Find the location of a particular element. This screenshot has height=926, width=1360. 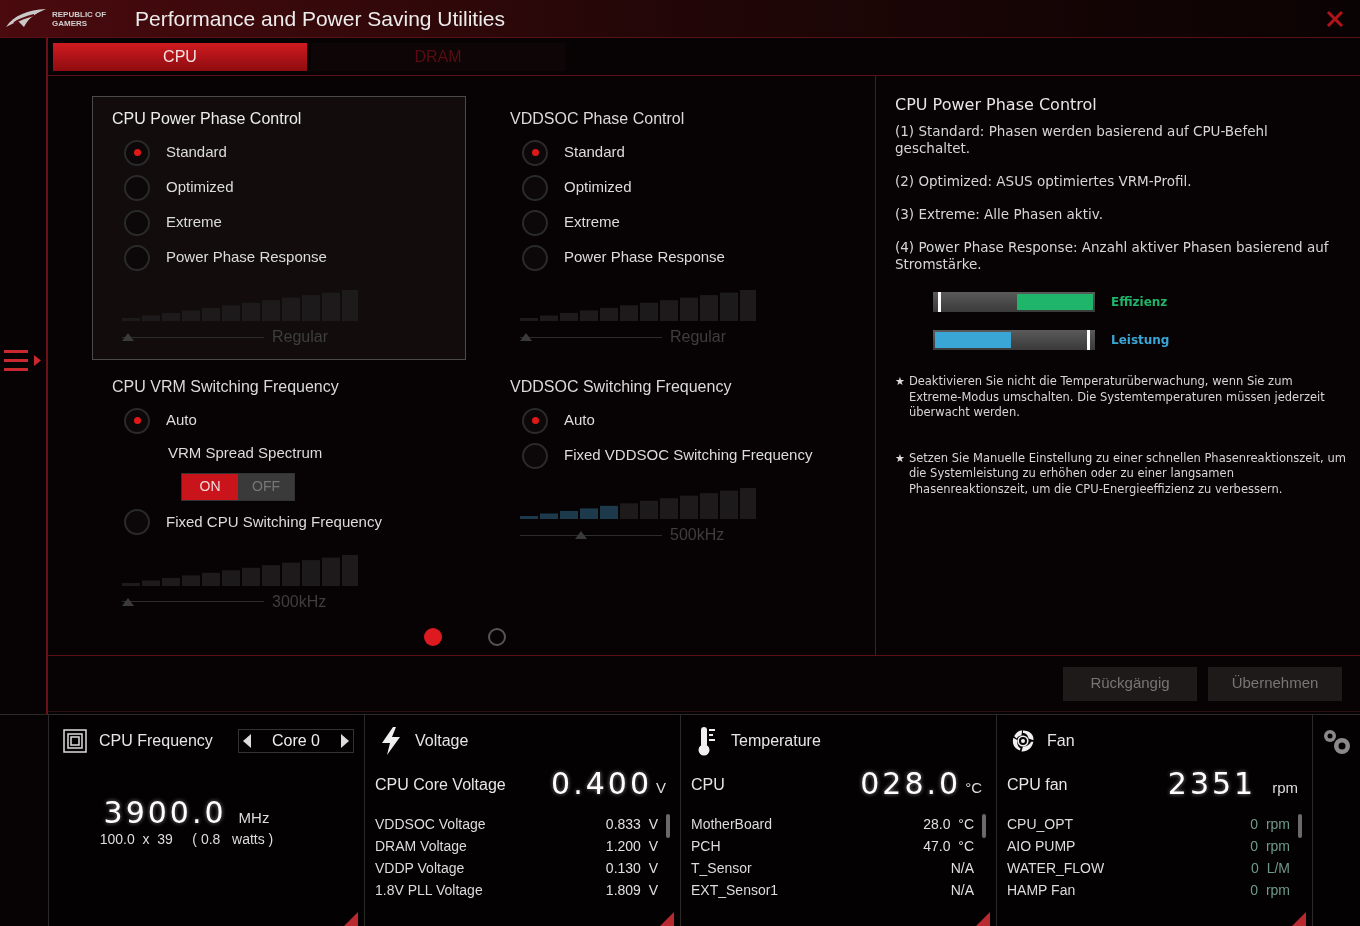

info-paragraph: (4) Power Phase Response: Anzahl aktiver Phasen basierend auf Stromstärke. is located at coordinates (1112, 256).